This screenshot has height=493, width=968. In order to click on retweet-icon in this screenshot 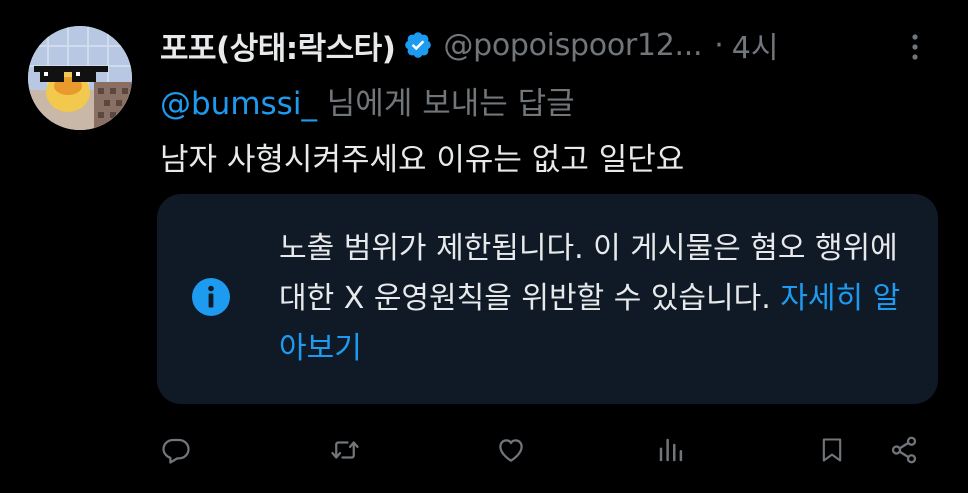, I will do `click(345, 450)`.